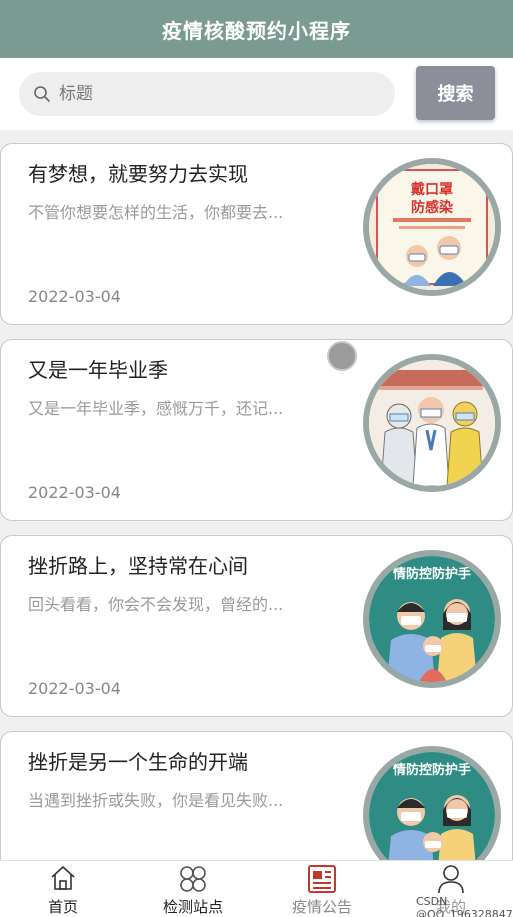  I want to click on tab-home-label: 首页, so click(62, 907).